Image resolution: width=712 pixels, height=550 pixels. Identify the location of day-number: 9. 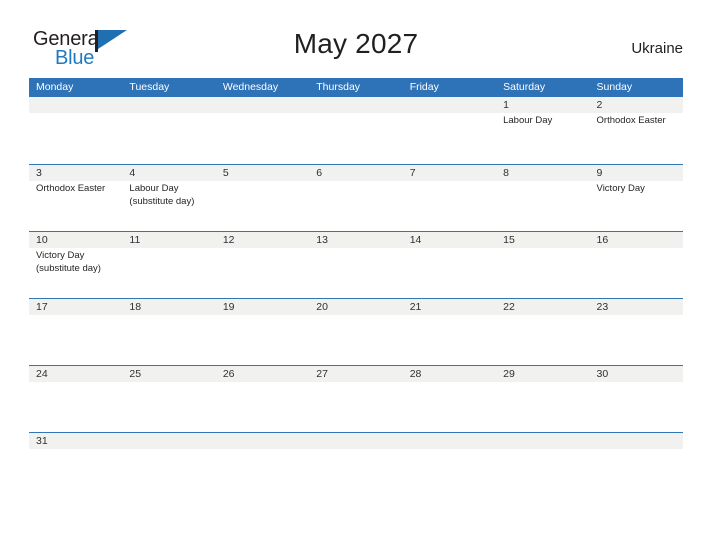
(599, 173).